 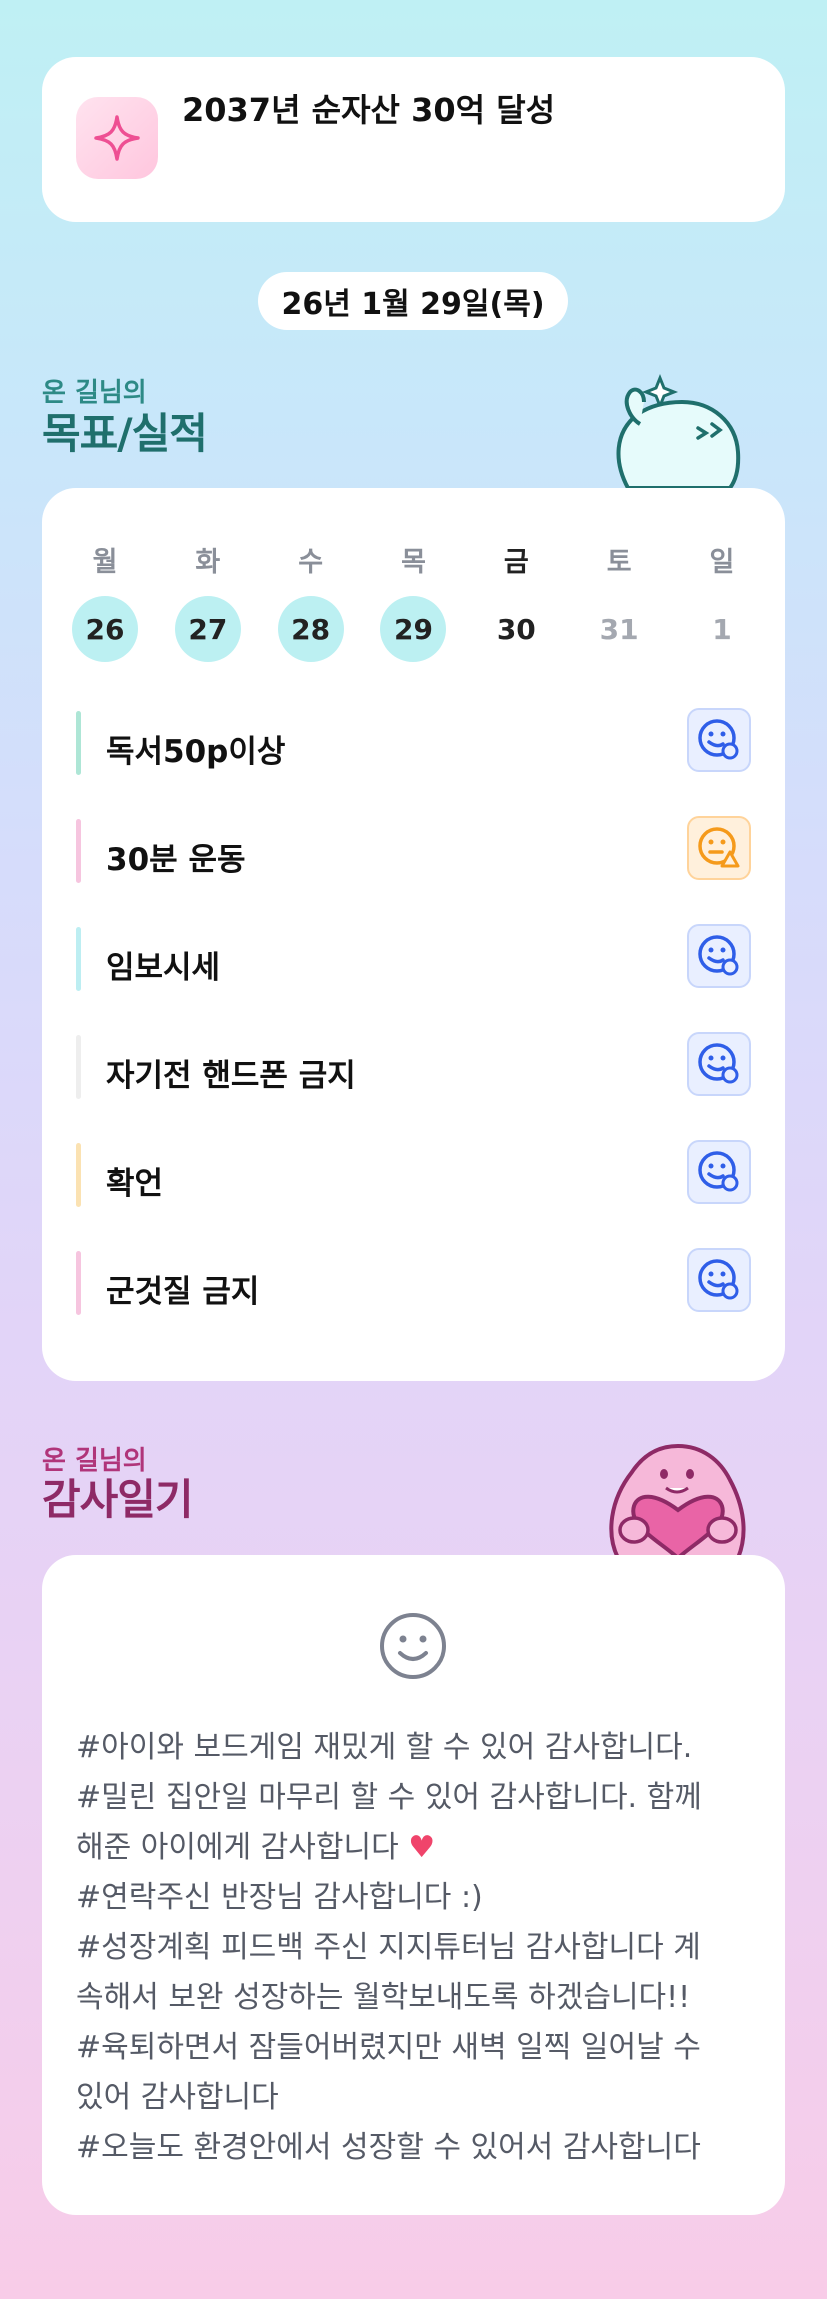 I want to click on gratitude-line: #오늘도 환경안에서 성장할 수 있어서 감사합니다, so click(x=388, y=2147).